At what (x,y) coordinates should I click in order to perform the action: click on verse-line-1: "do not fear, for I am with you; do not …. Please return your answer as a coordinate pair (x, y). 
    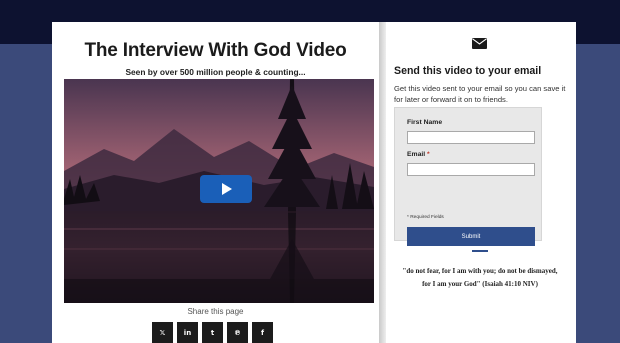
    Looking at the image, I should click on (480, 271).